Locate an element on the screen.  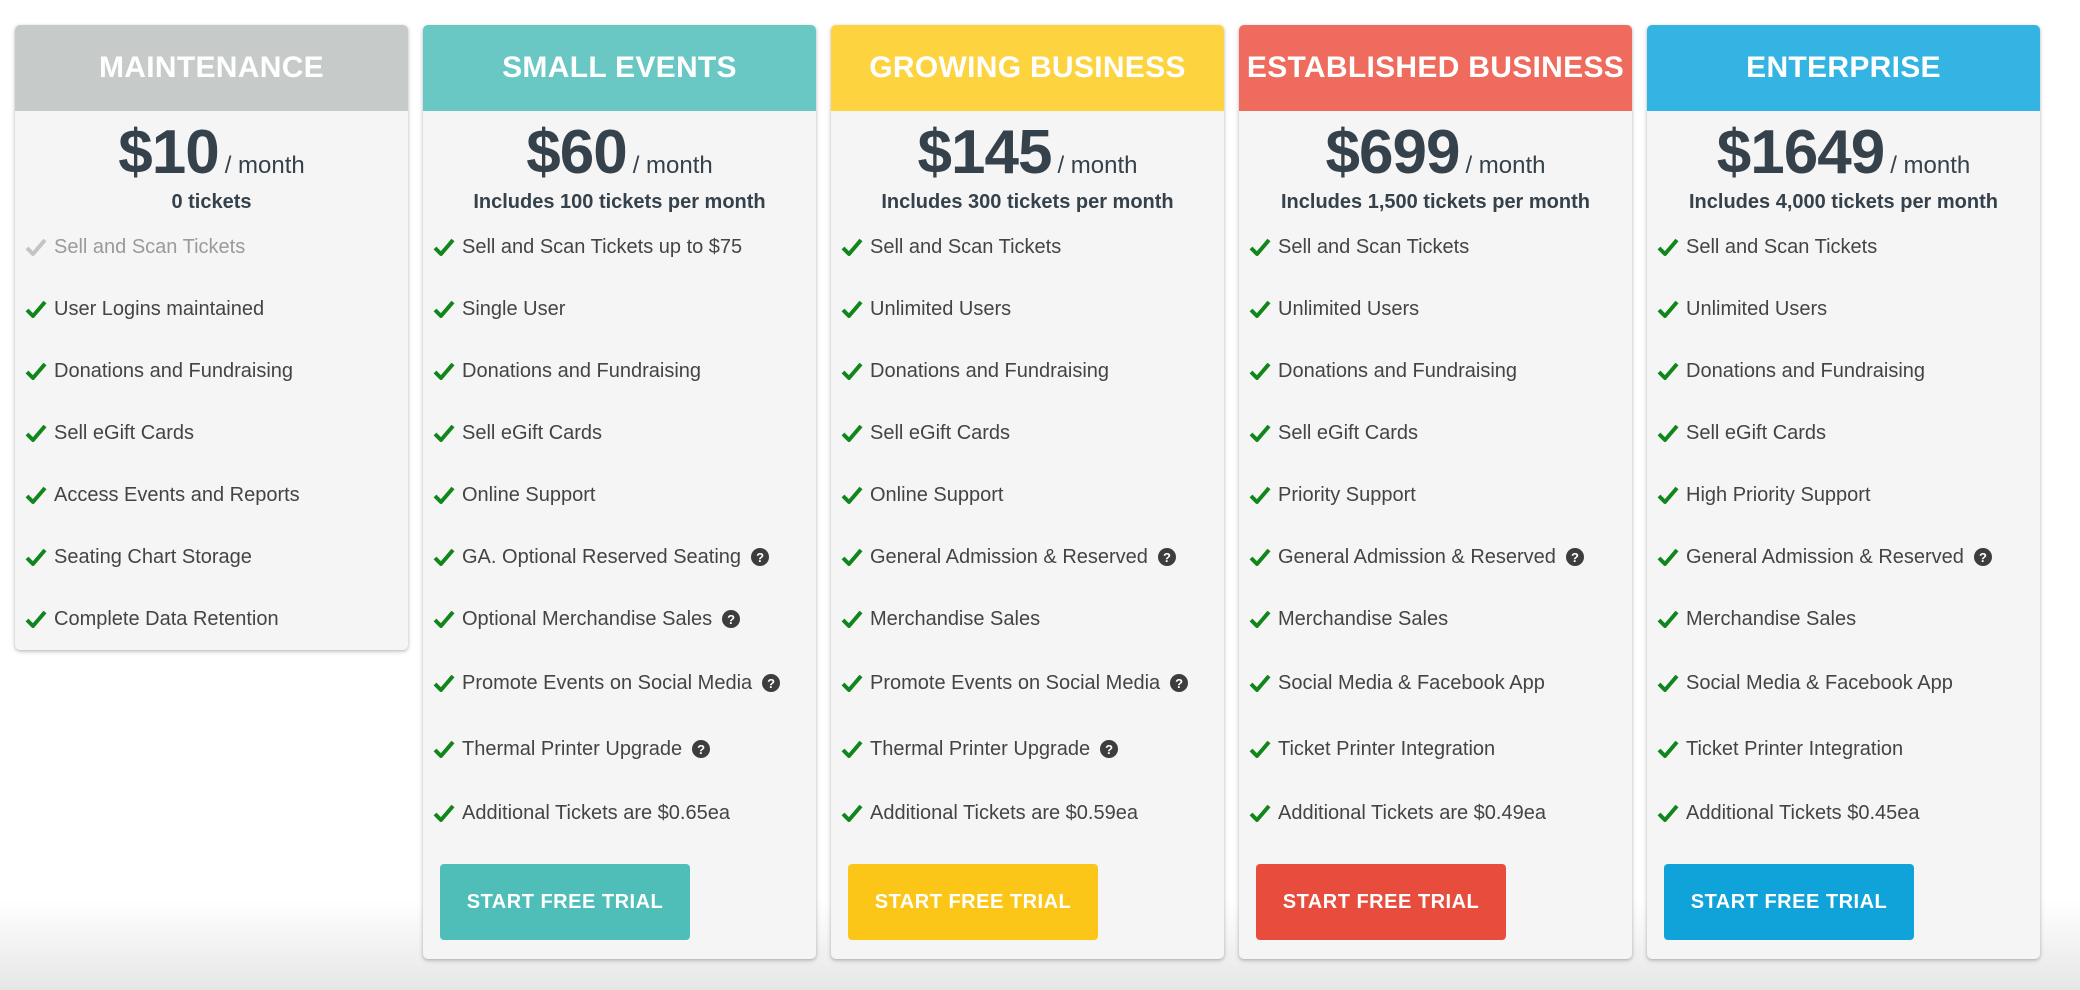
feature-item: General Admission & Reserved ? is located at coordinates (1027, 557).